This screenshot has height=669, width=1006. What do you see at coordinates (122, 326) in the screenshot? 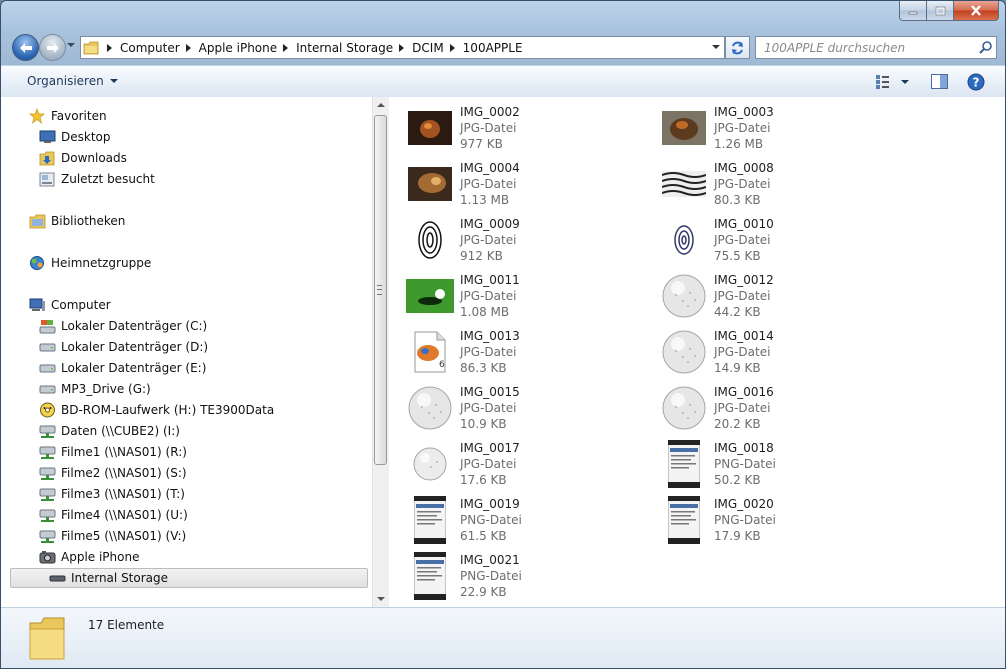
I see `nav-drive-c: Lokaler Datenträger (C:)` at bounding box center [122, 326].